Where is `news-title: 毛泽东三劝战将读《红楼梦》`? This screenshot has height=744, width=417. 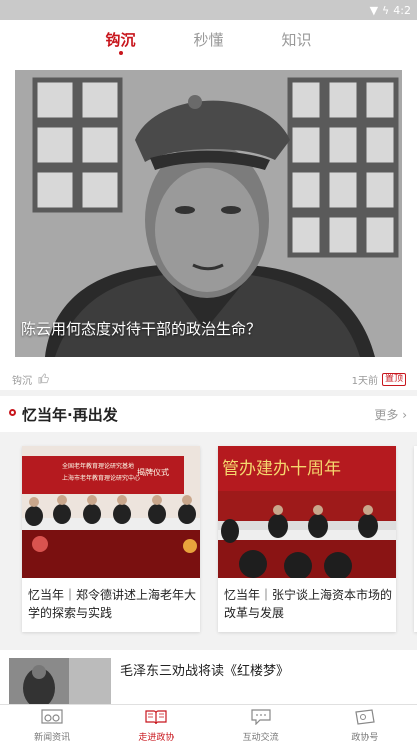
news-title: 毛泽东三劝战将读《红楼梦》 is located at coordinates (204, 669).